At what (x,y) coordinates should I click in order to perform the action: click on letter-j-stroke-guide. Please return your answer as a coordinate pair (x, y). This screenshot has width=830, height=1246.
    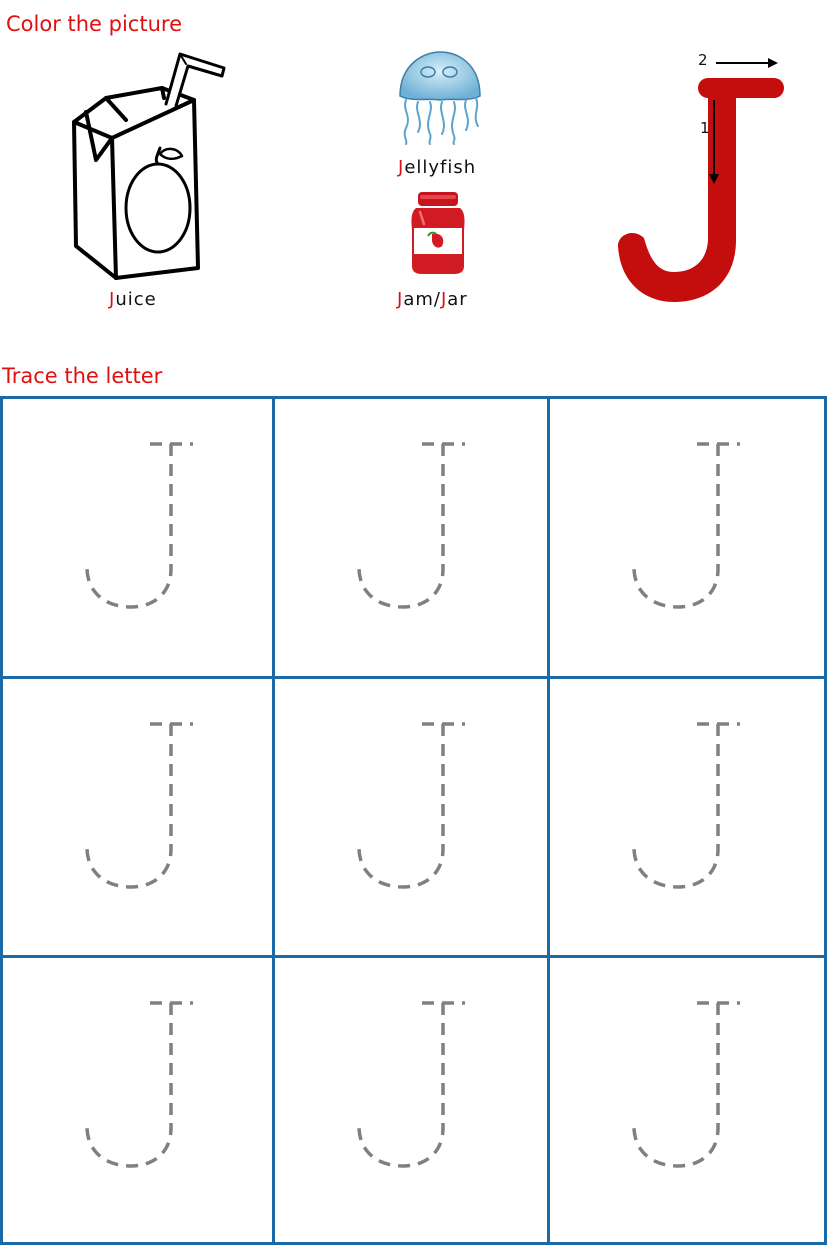
    Looking at the image, I should click on (701, 180).